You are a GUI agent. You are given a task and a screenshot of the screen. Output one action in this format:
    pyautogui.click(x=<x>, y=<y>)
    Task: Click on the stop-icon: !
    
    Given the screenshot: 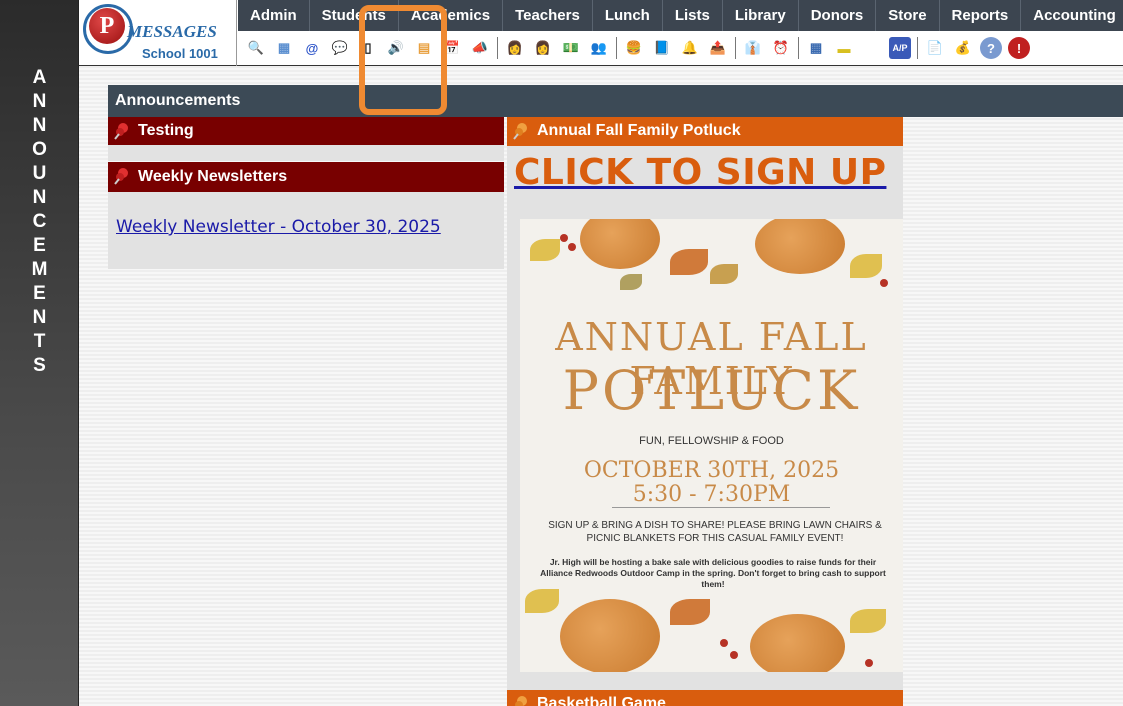 What is the action you would take?
    pyautogui.click(x=1019, y=48)
    